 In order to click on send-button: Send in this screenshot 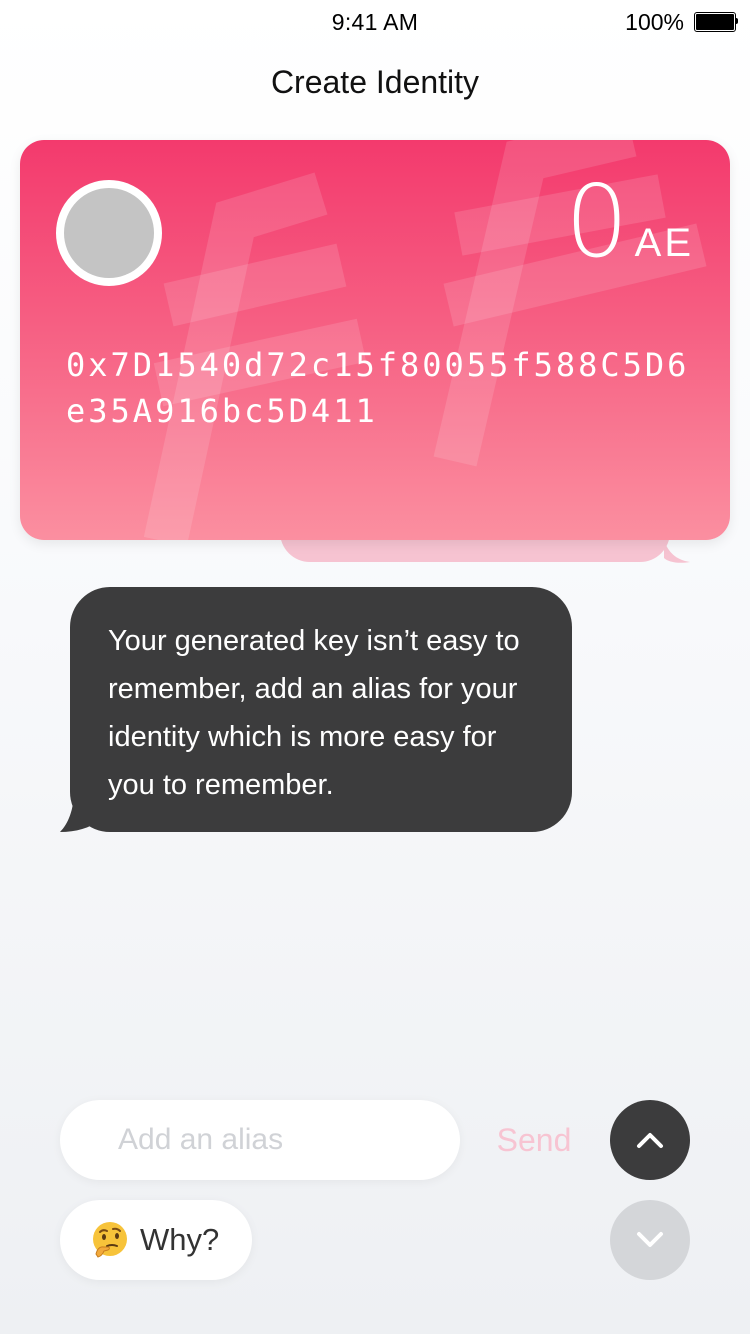, I will do `click(534, 1140)`.